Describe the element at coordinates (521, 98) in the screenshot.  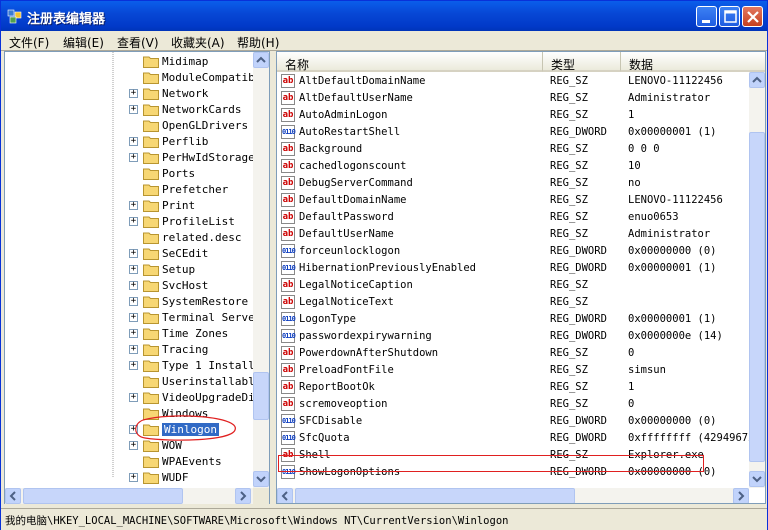
I see `value-row: ab AltDefaultUserName REG_SZ Administrator` at that location.